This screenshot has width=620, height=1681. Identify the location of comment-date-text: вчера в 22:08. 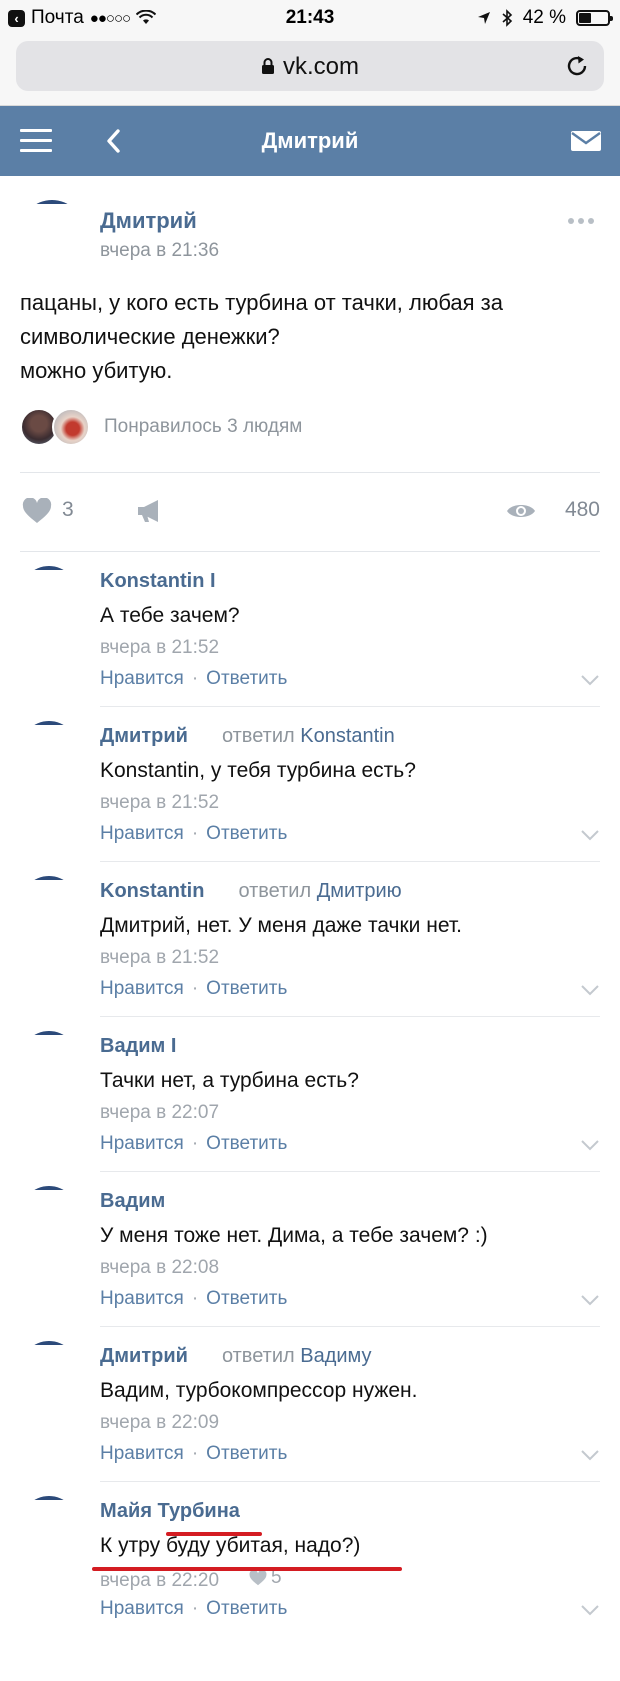
(159, 1267).